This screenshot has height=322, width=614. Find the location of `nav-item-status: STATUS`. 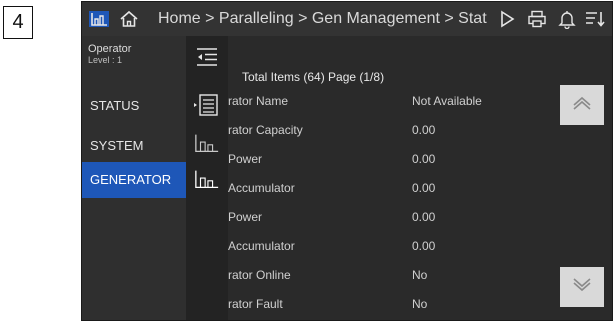

nav-item-status: STATUS is located at coordinates (134, 106).